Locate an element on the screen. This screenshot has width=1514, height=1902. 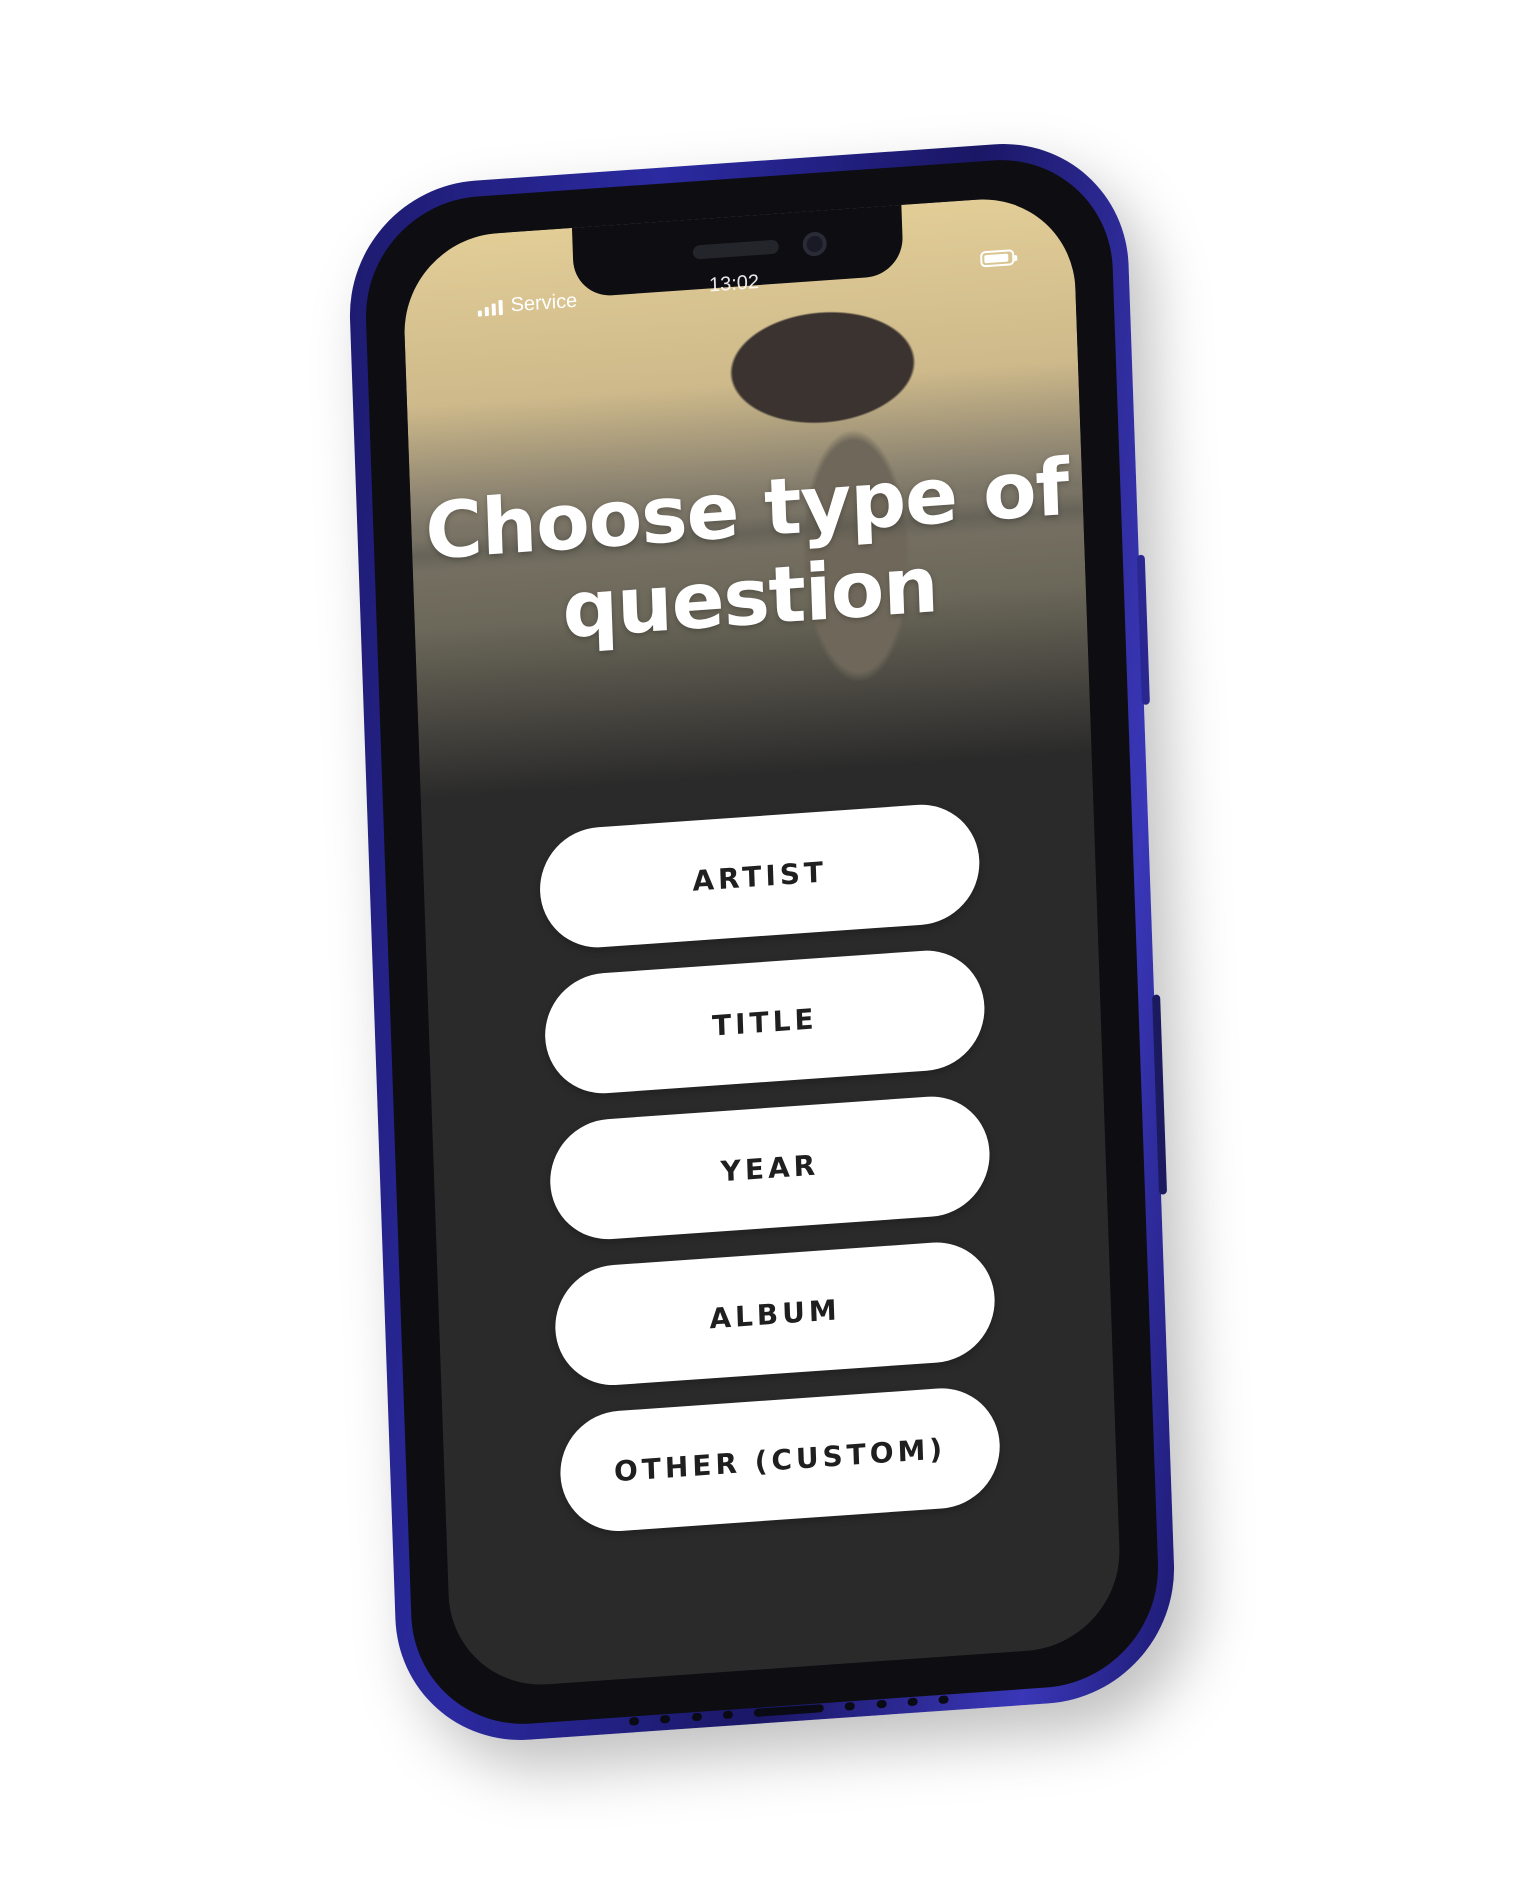
signal-icon is located at coordinates (490, 307).